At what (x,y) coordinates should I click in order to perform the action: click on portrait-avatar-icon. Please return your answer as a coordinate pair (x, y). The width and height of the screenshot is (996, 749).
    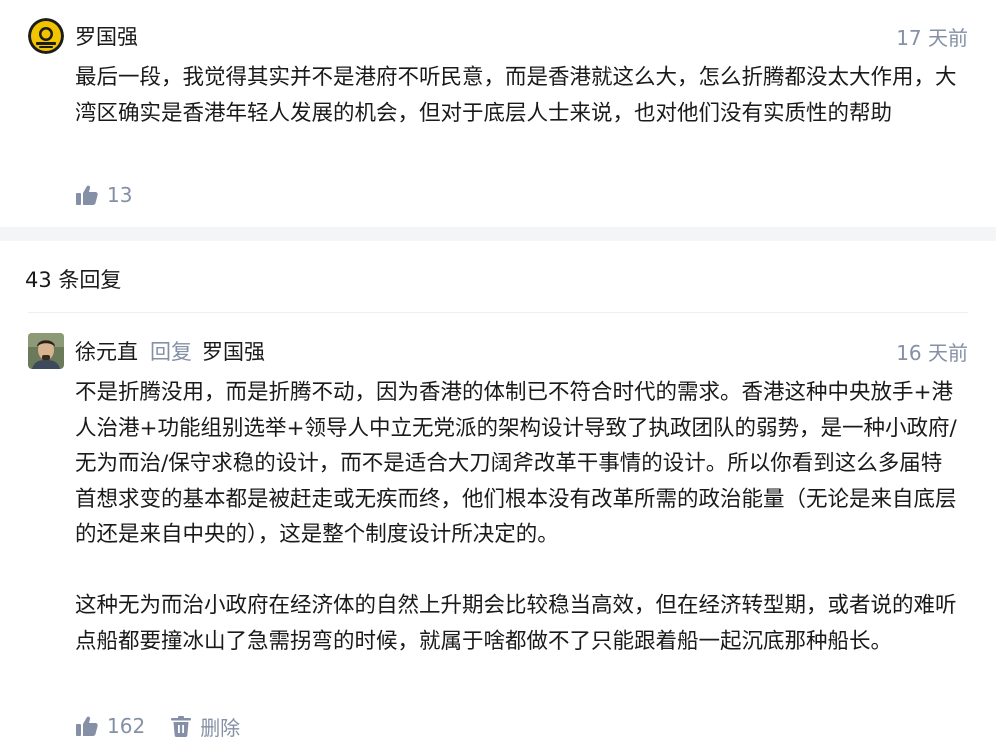
    Looking at the image, I should click on (46, 351).